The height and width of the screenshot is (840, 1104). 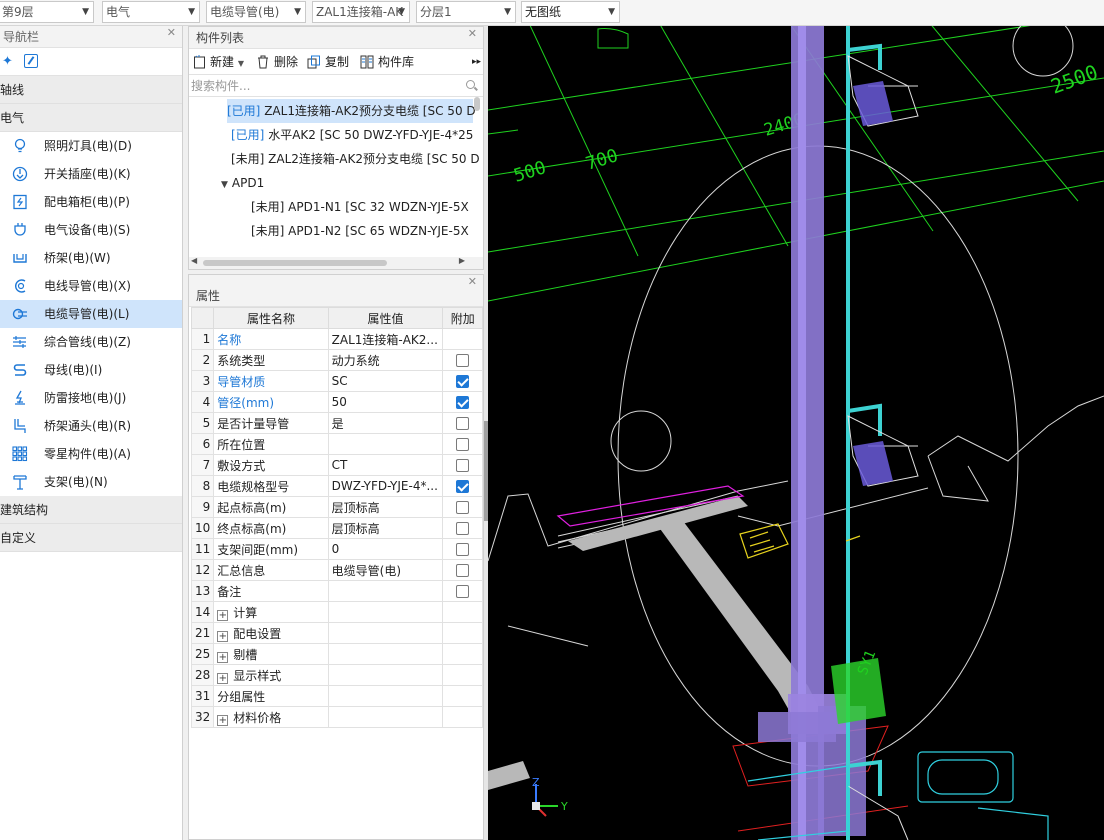 I want to click on property-row: 14 + 计算, so click(x=336, y=612).